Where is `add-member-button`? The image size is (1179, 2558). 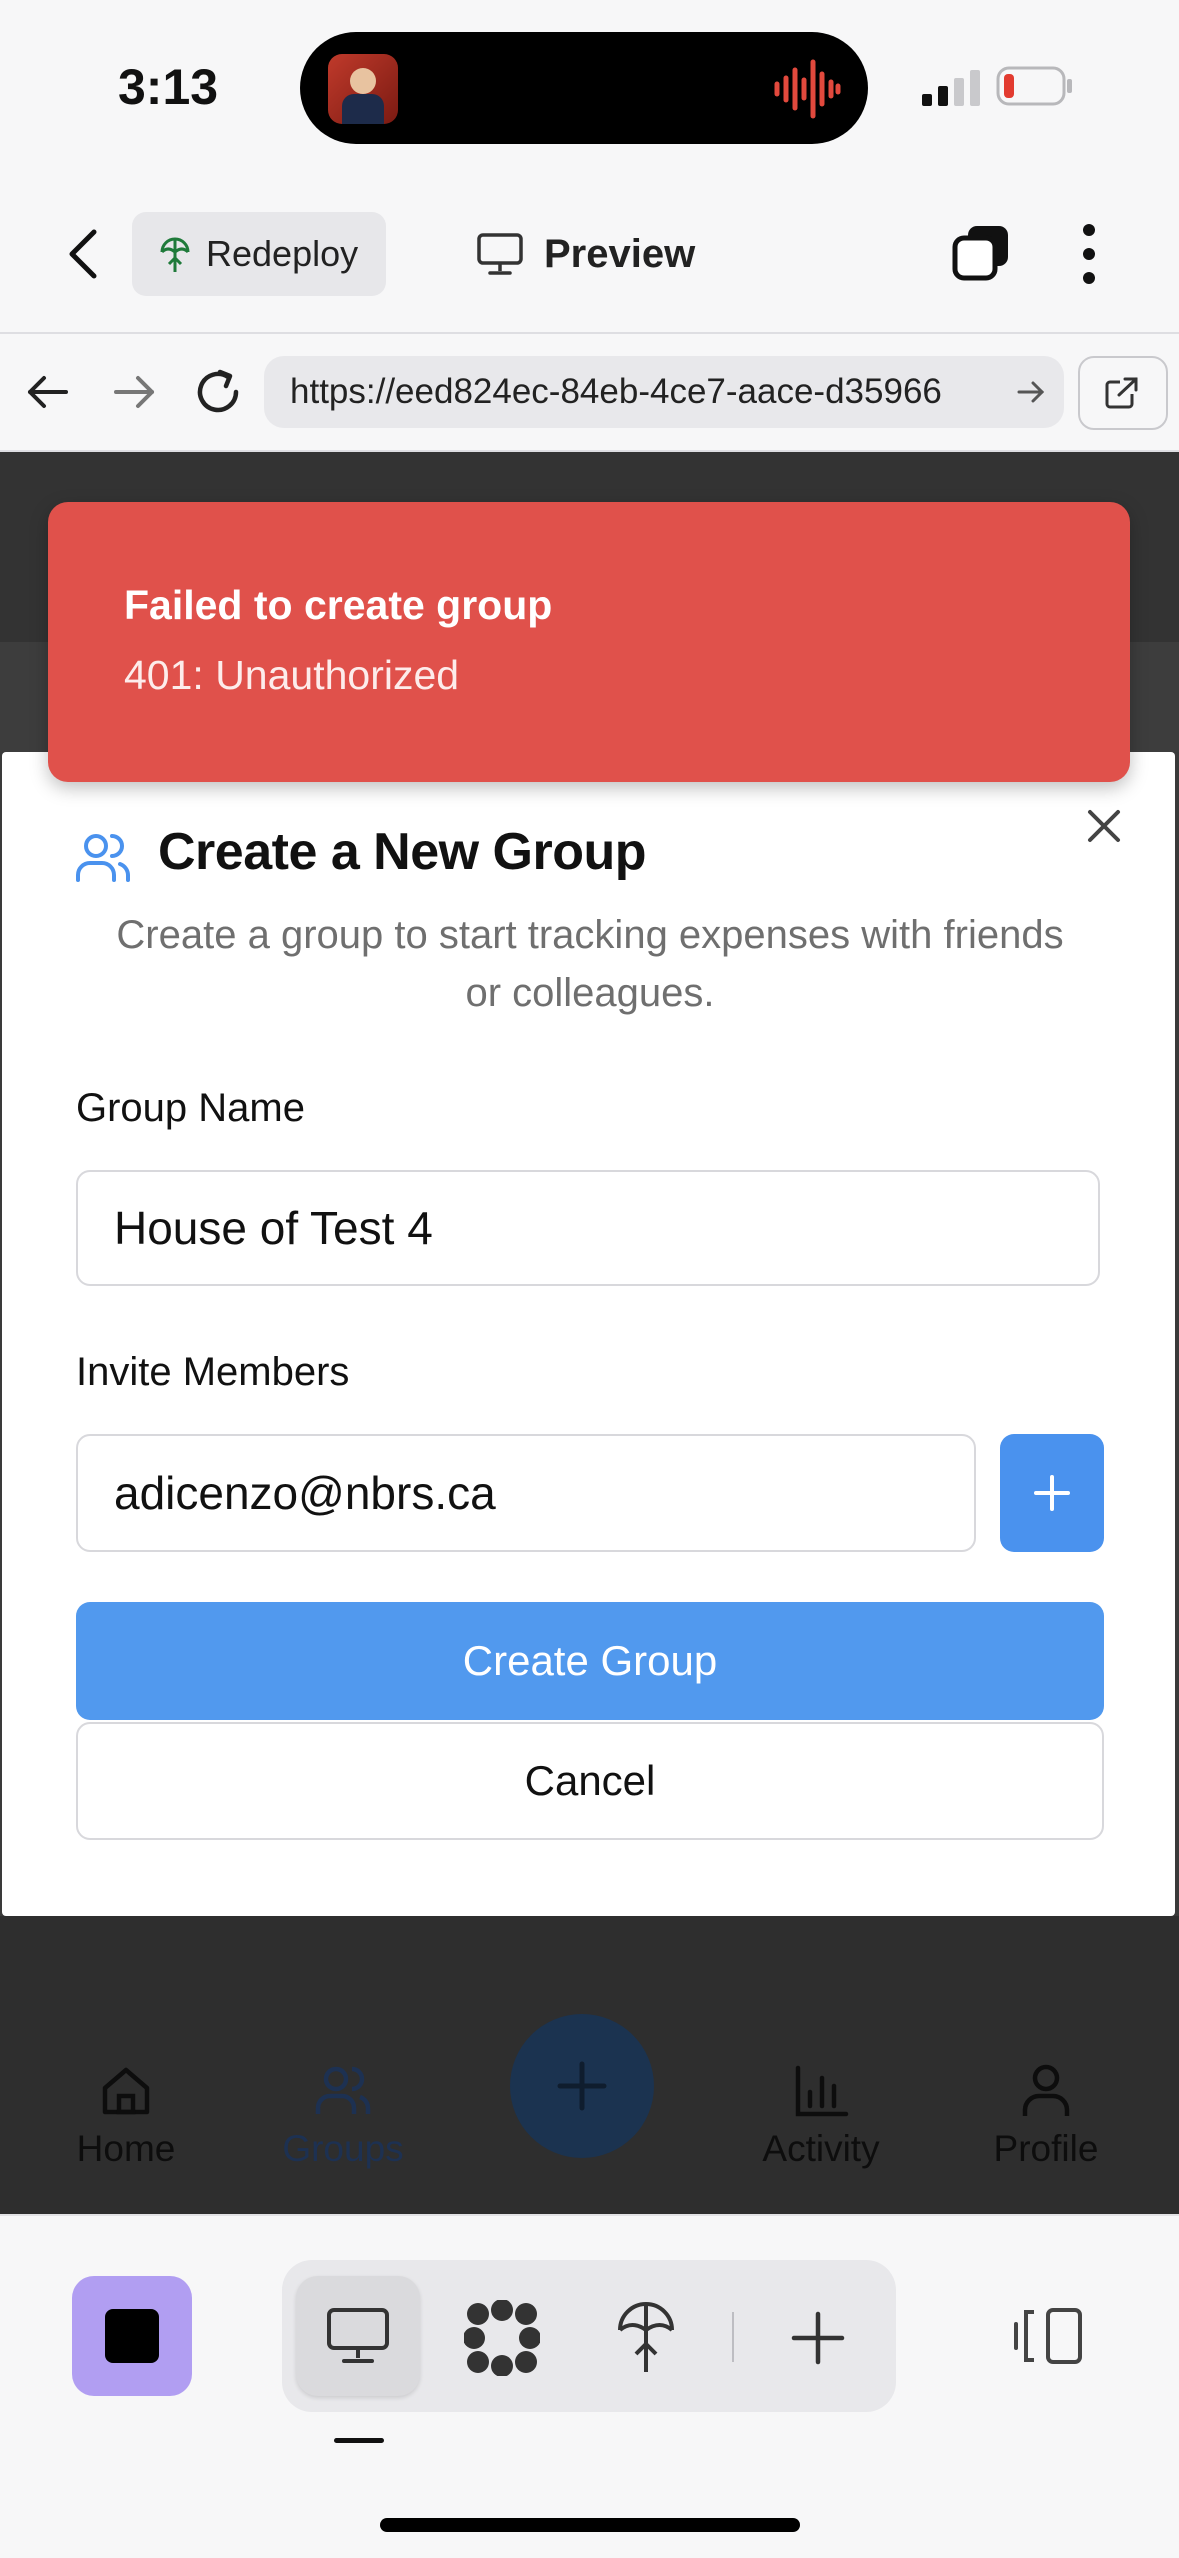
add-member-button is located at coordinates (1052, 1493).